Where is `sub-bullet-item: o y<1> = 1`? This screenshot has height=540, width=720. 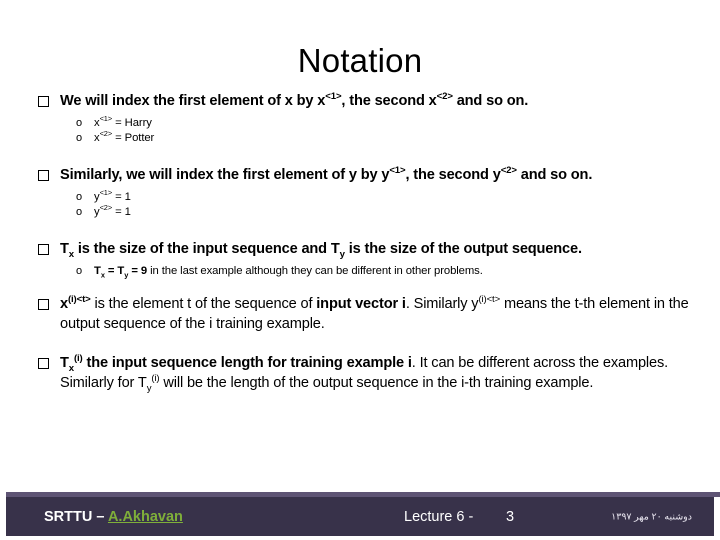
sub-bullet-item: o y<1> = 1 is located at coordinates (384, 196).